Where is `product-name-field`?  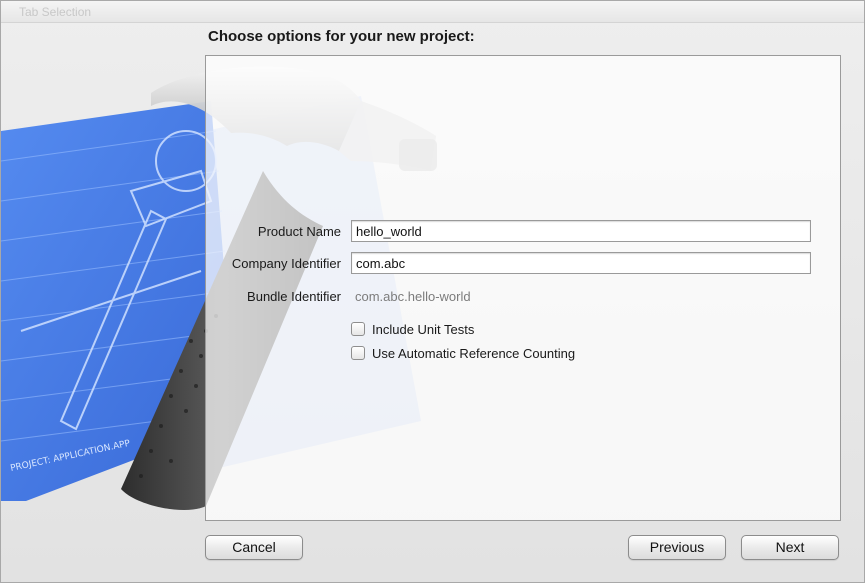
product-name-field is located at coordinates (581, 231).